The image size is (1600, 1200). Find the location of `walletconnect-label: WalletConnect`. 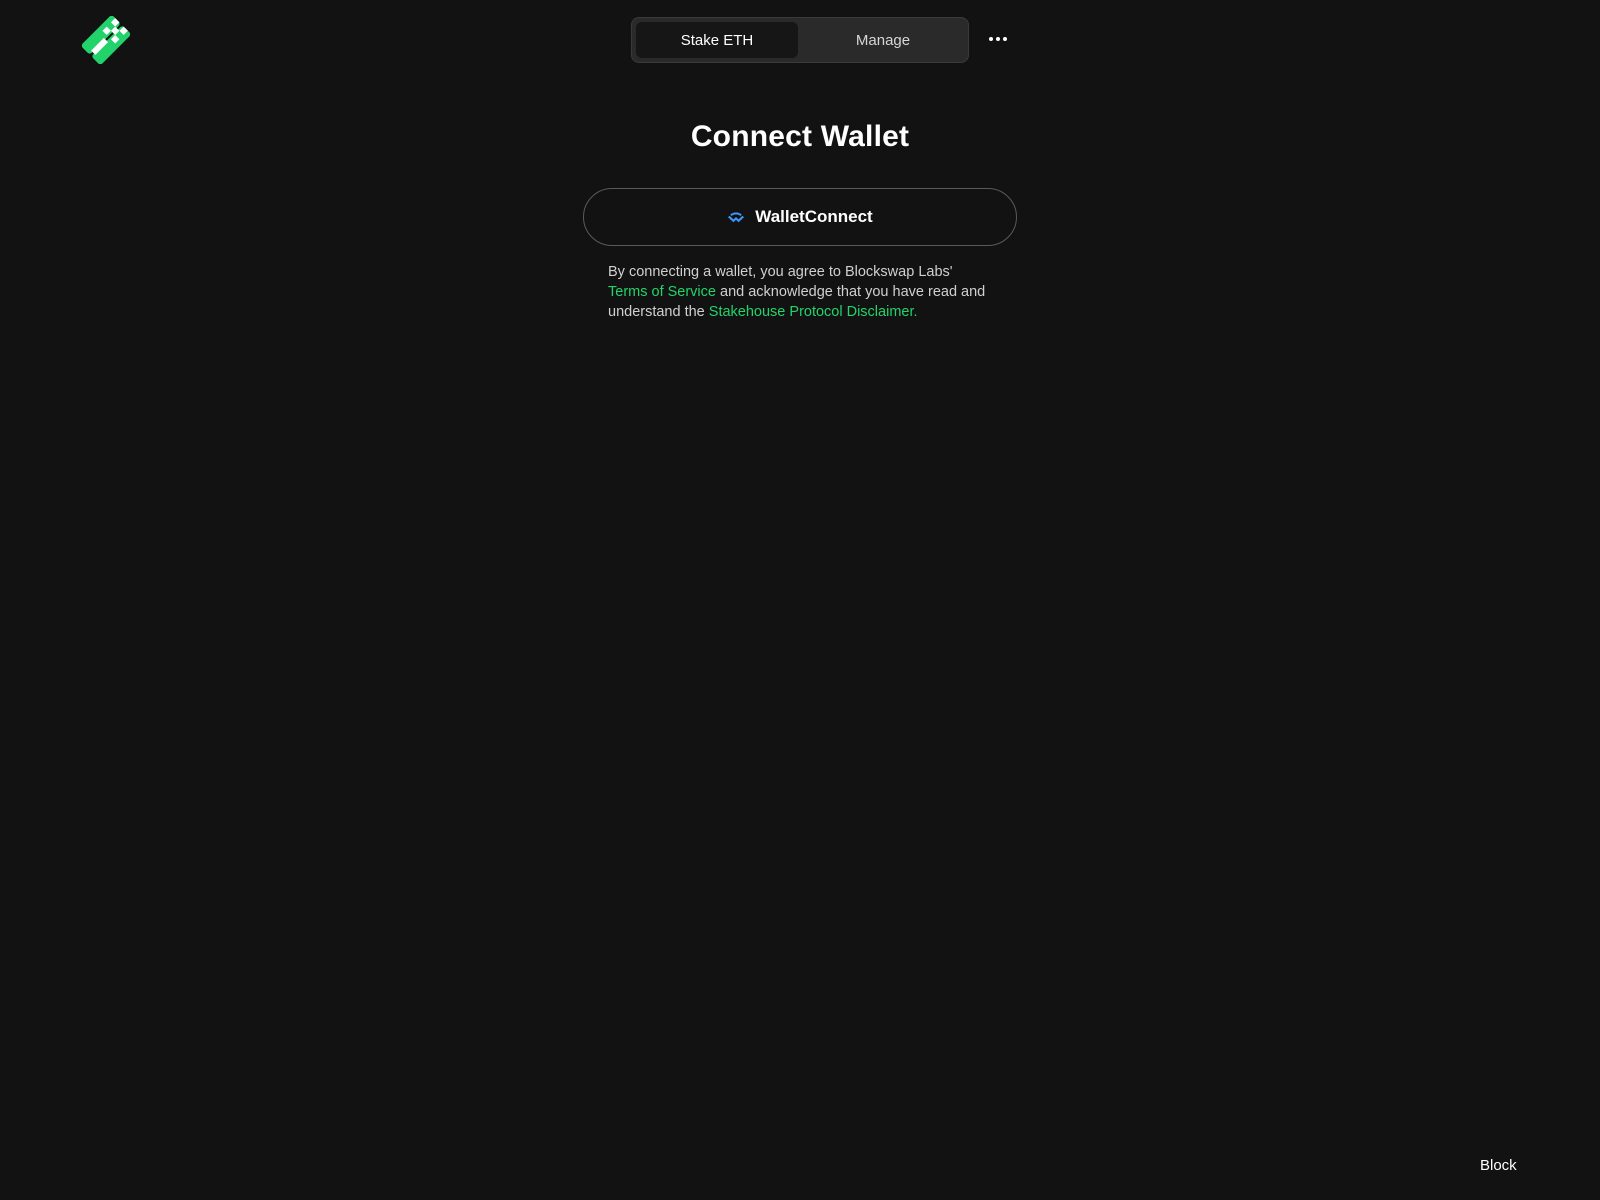

walletconnect-label: WalletConnect is located at coordinates (814, 216).